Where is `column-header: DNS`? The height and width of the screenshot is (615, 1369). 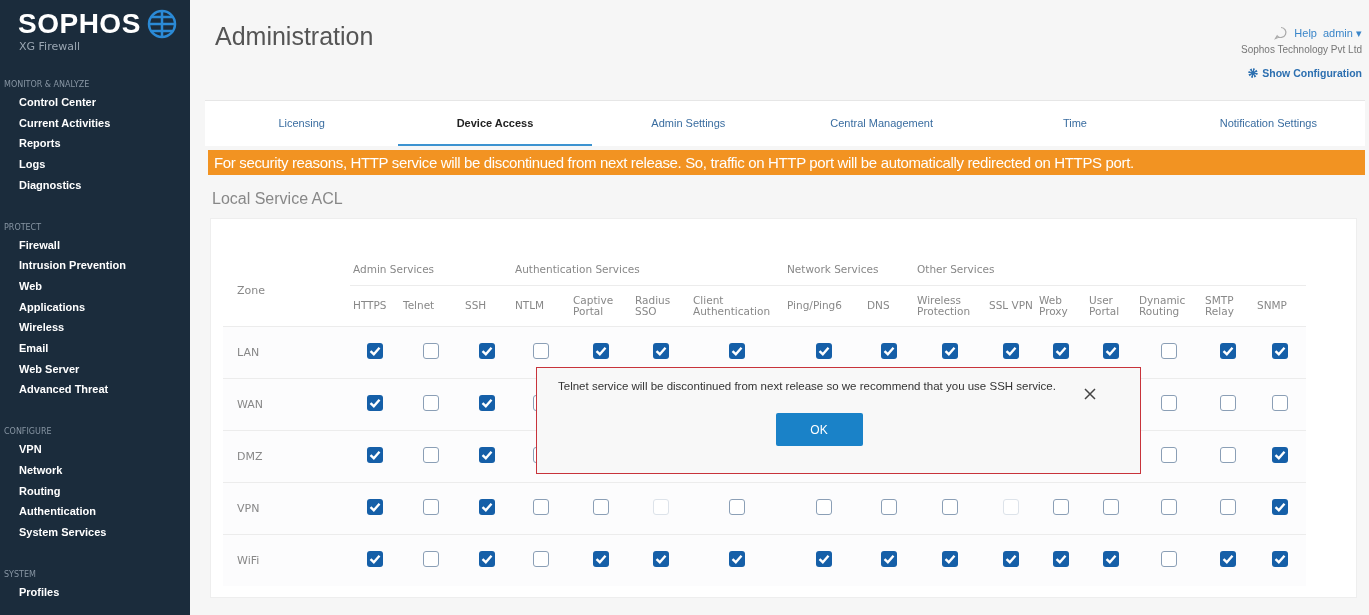
column-header: DNS is located at coordinates (878, 305).